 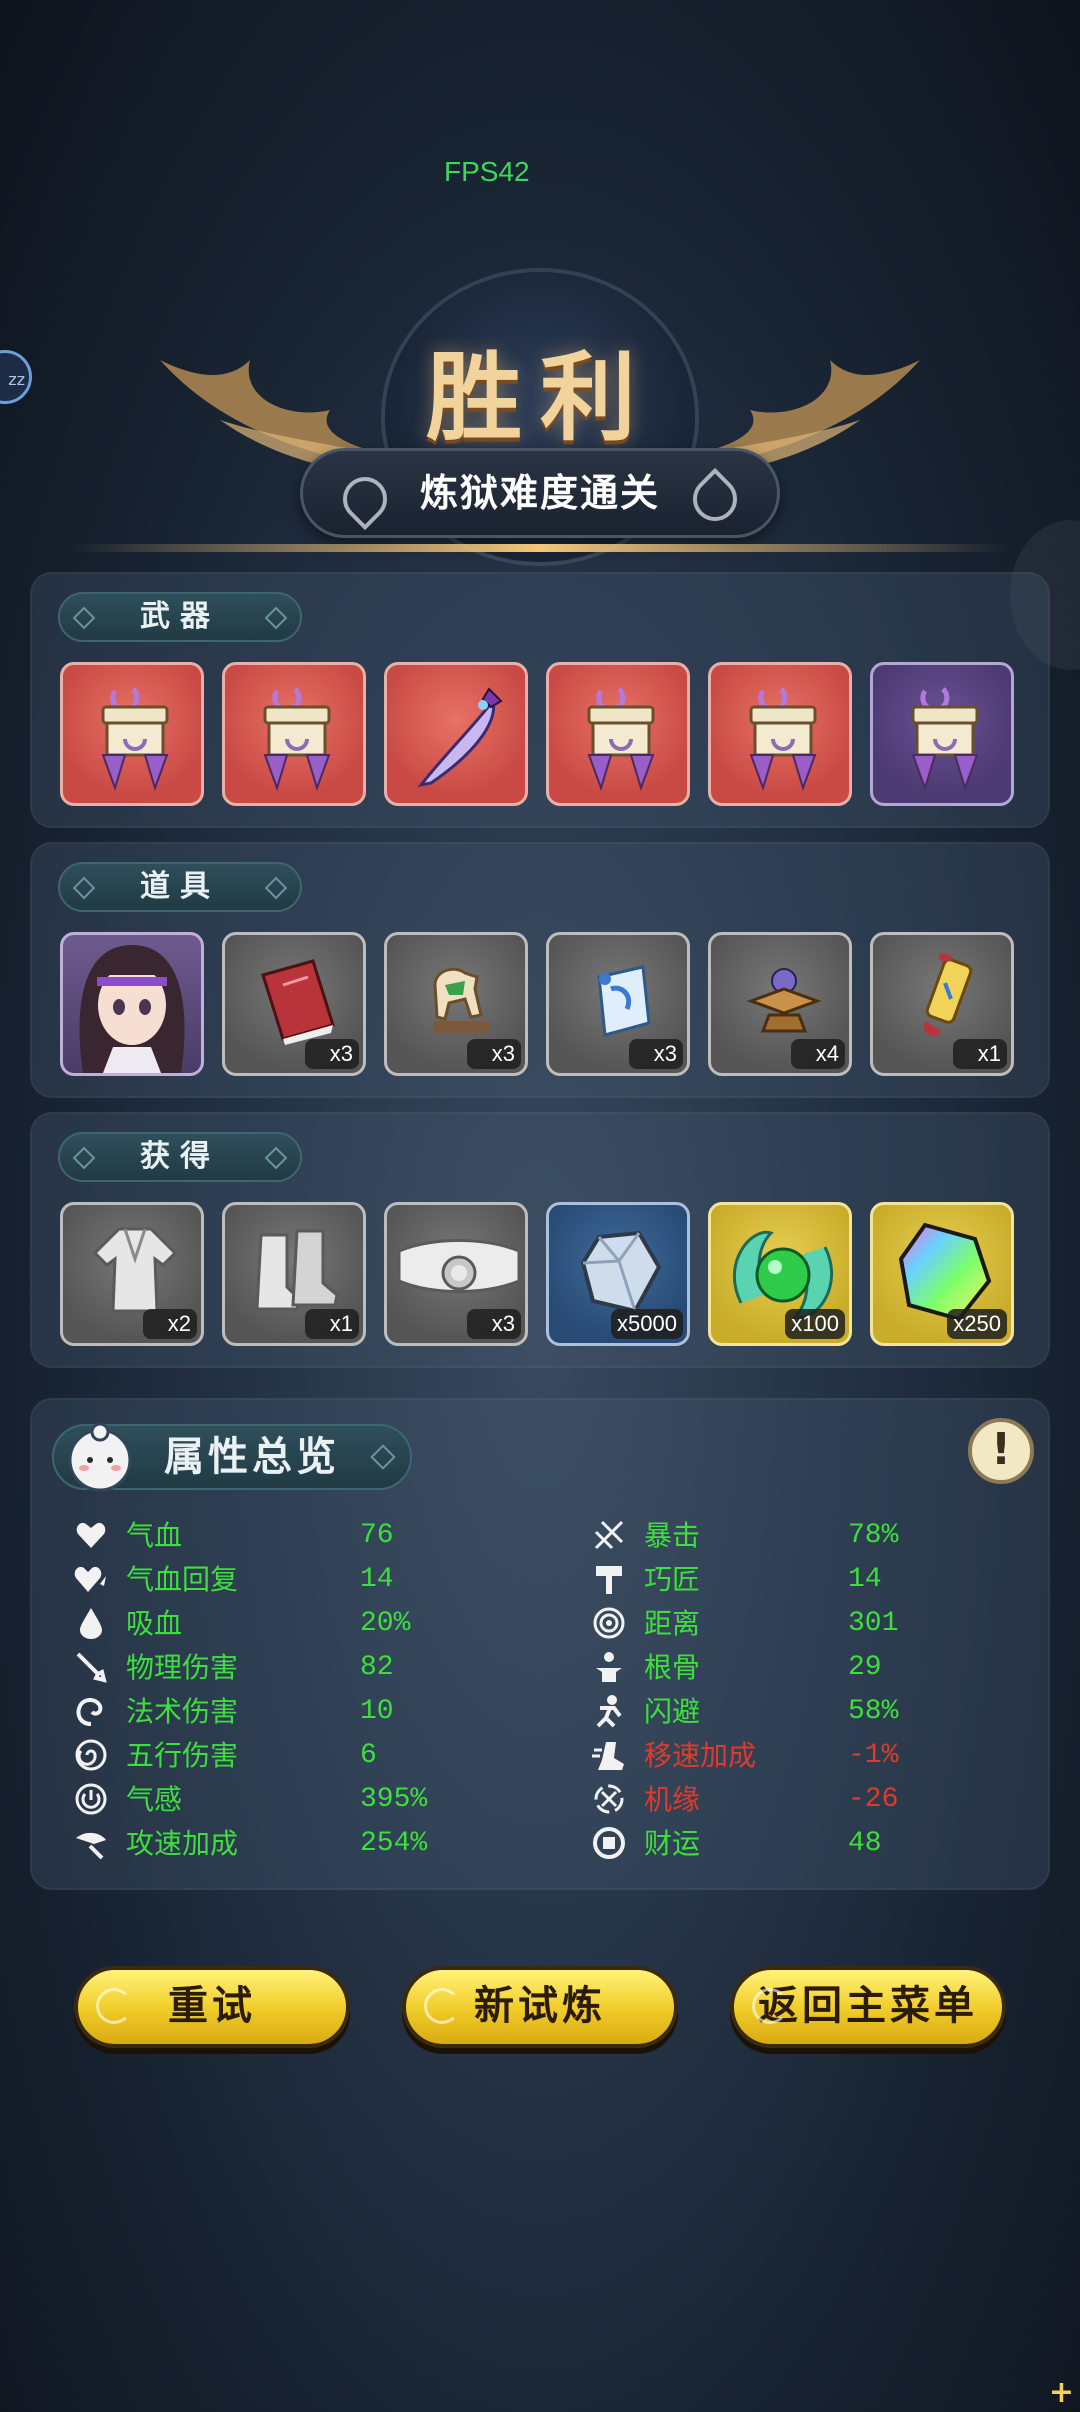 I want to click on attribute-value: 395%, so click(x=394, y=1799).